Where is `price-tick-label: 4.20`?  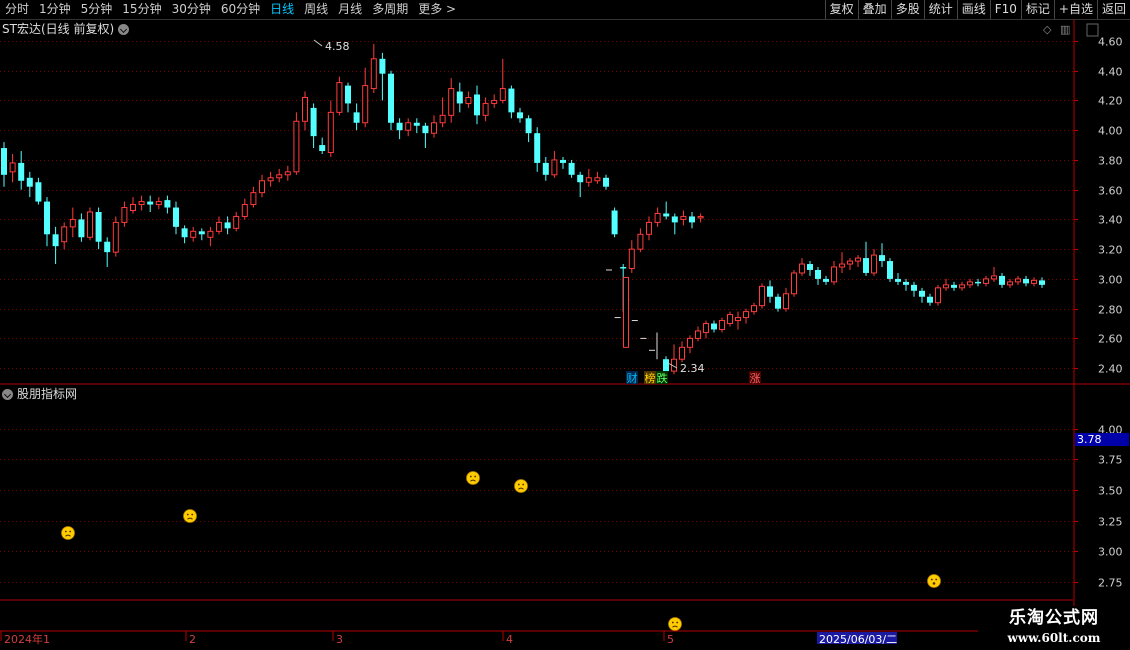
price-tick-label: 4.20 is located at coordinates (1110, 101).